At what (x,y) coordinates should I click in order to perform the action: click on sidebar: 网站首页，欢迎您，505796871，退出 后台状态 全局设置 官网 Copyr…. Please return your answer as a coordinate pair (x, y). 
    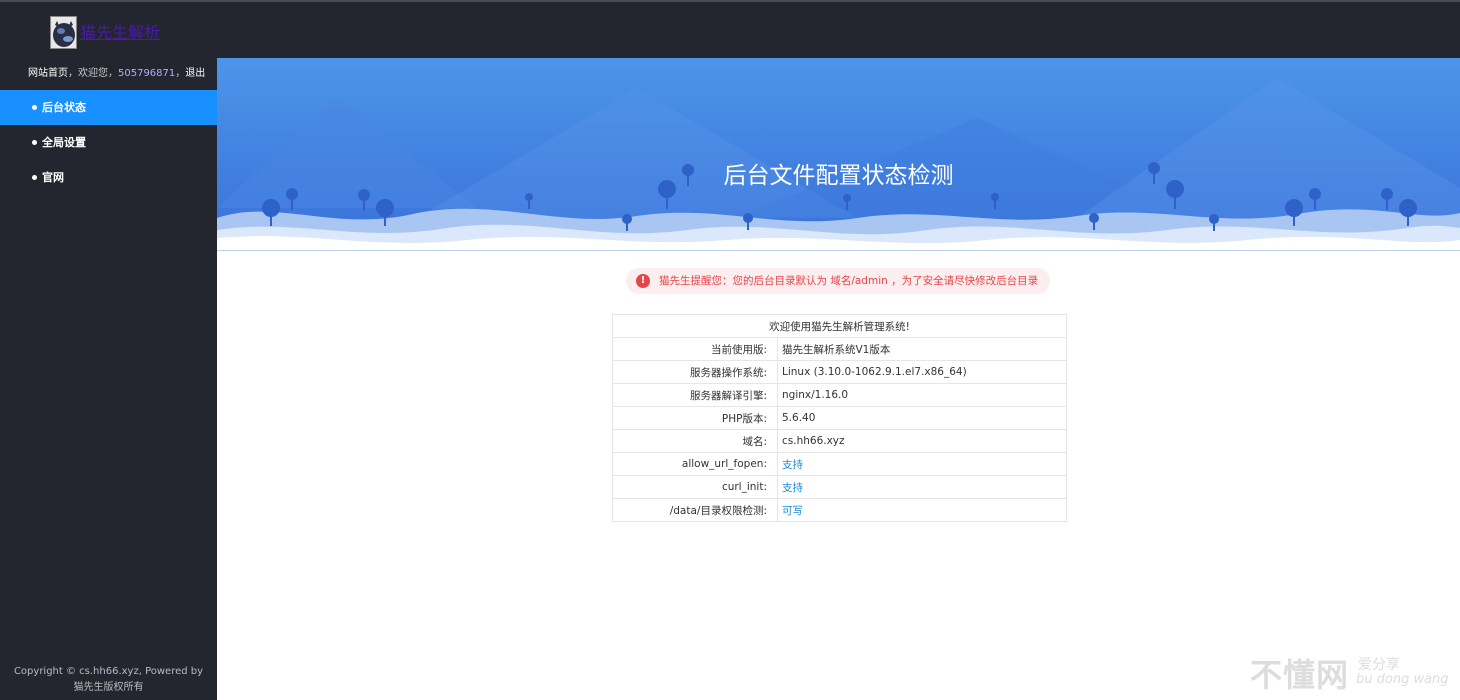
    Looking at the image, I should click on (108, 379).